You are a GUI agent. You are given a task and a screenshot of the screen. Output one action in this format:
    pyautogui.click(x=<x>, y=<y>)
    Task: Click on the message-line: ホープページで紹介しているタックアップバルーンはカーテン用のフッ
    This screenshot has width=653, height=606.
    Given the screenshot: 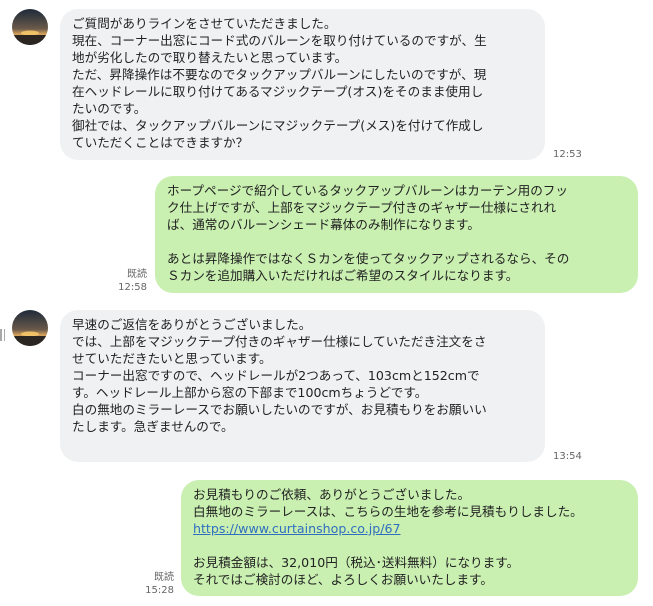 What is the action you would take?
    pyautogui.click(x=367, y=190)
    